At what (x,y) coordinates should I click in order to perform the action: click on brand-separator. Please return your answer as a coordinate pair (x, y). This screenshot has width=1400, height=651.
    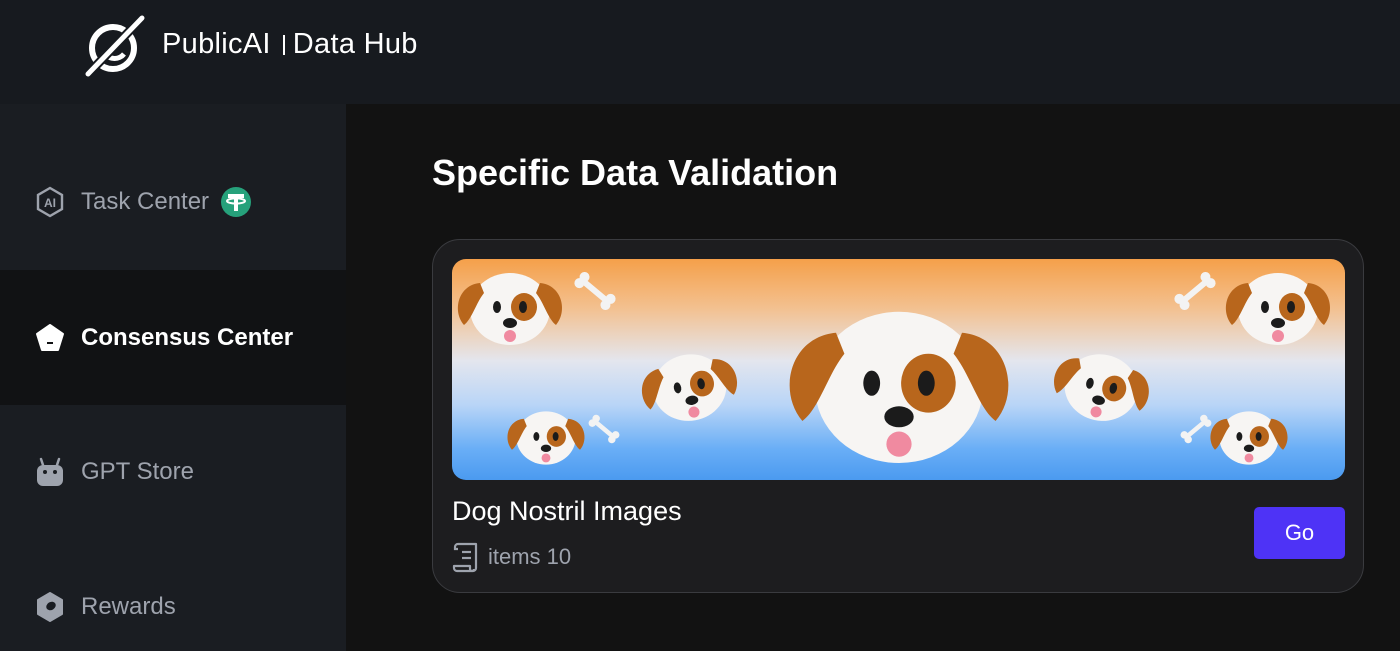
    Looking at the image, I should click on (283, 44).